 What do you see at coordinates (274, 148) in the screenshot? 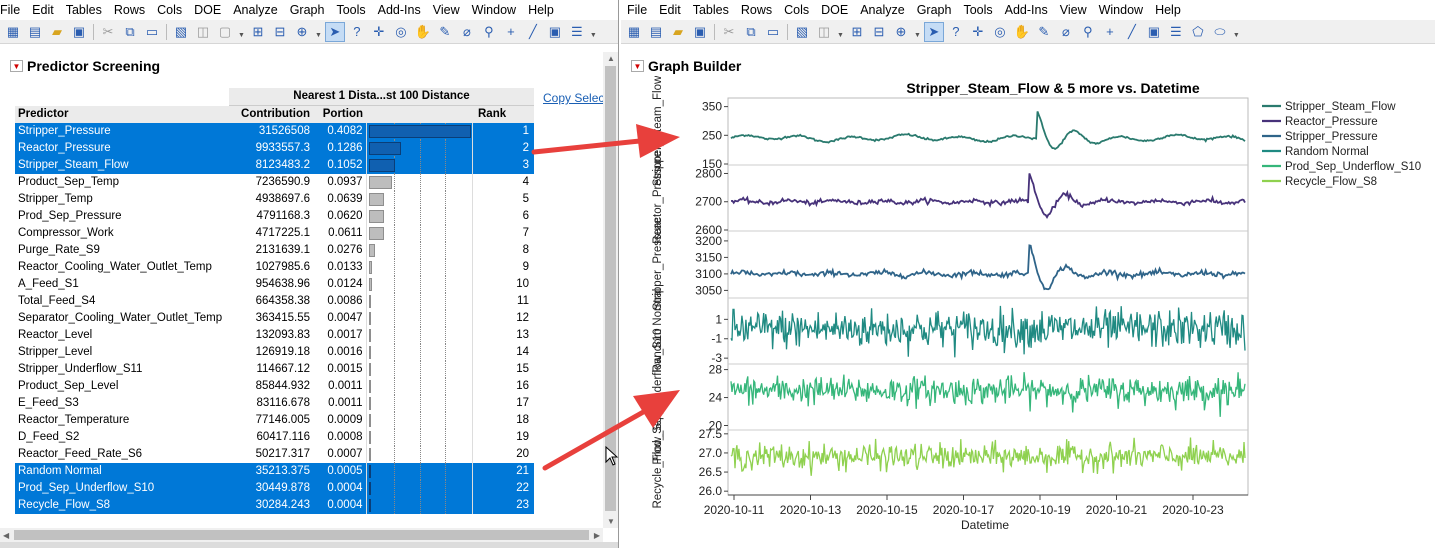
I see `table-row: Reactor_Pressure 9933557.3 0.1286 2` at bounding box center [274, 148].